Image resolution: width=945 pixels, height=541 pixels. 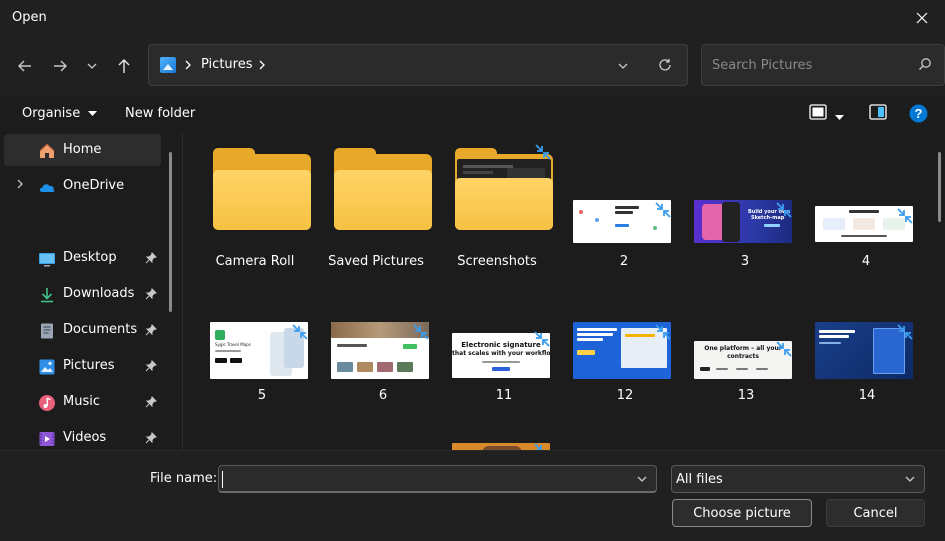 I want to click on command-bar: Organise New folder ?, so click(x=472, y=114).